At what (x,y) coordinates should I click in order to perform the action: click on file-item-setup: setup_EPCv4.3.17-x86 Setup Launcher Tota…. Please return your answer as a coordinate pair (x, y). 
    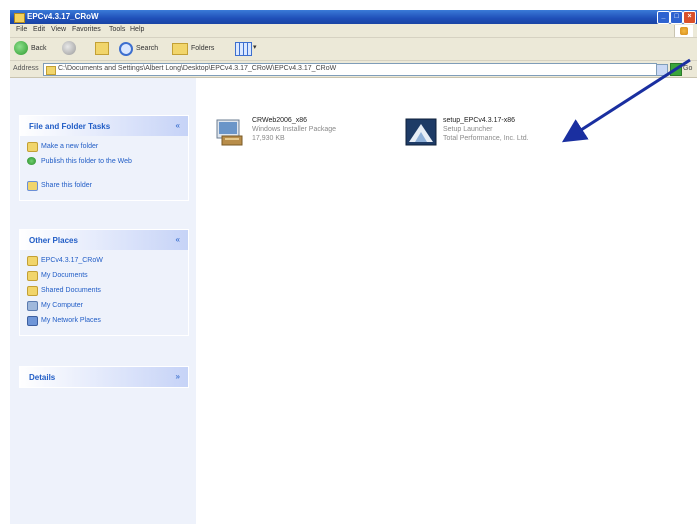
    Looking at the image, I should click on (495, 134).